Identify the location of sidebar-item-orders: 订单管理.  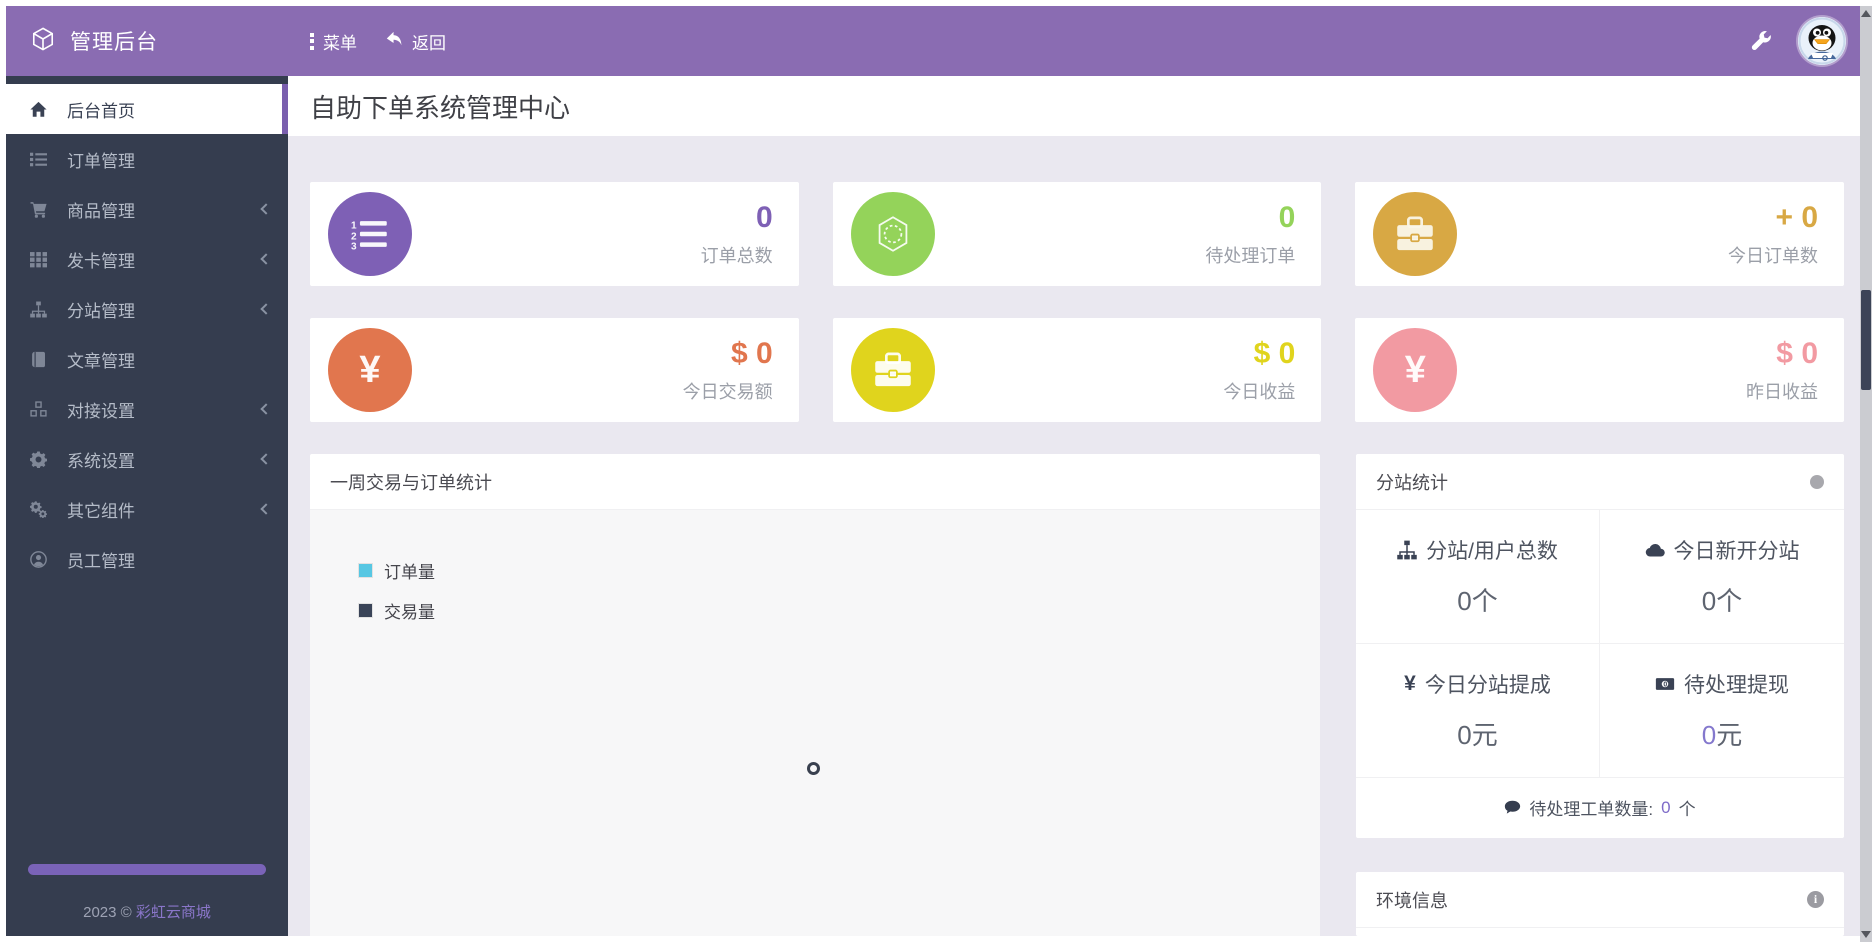
(147, 159).